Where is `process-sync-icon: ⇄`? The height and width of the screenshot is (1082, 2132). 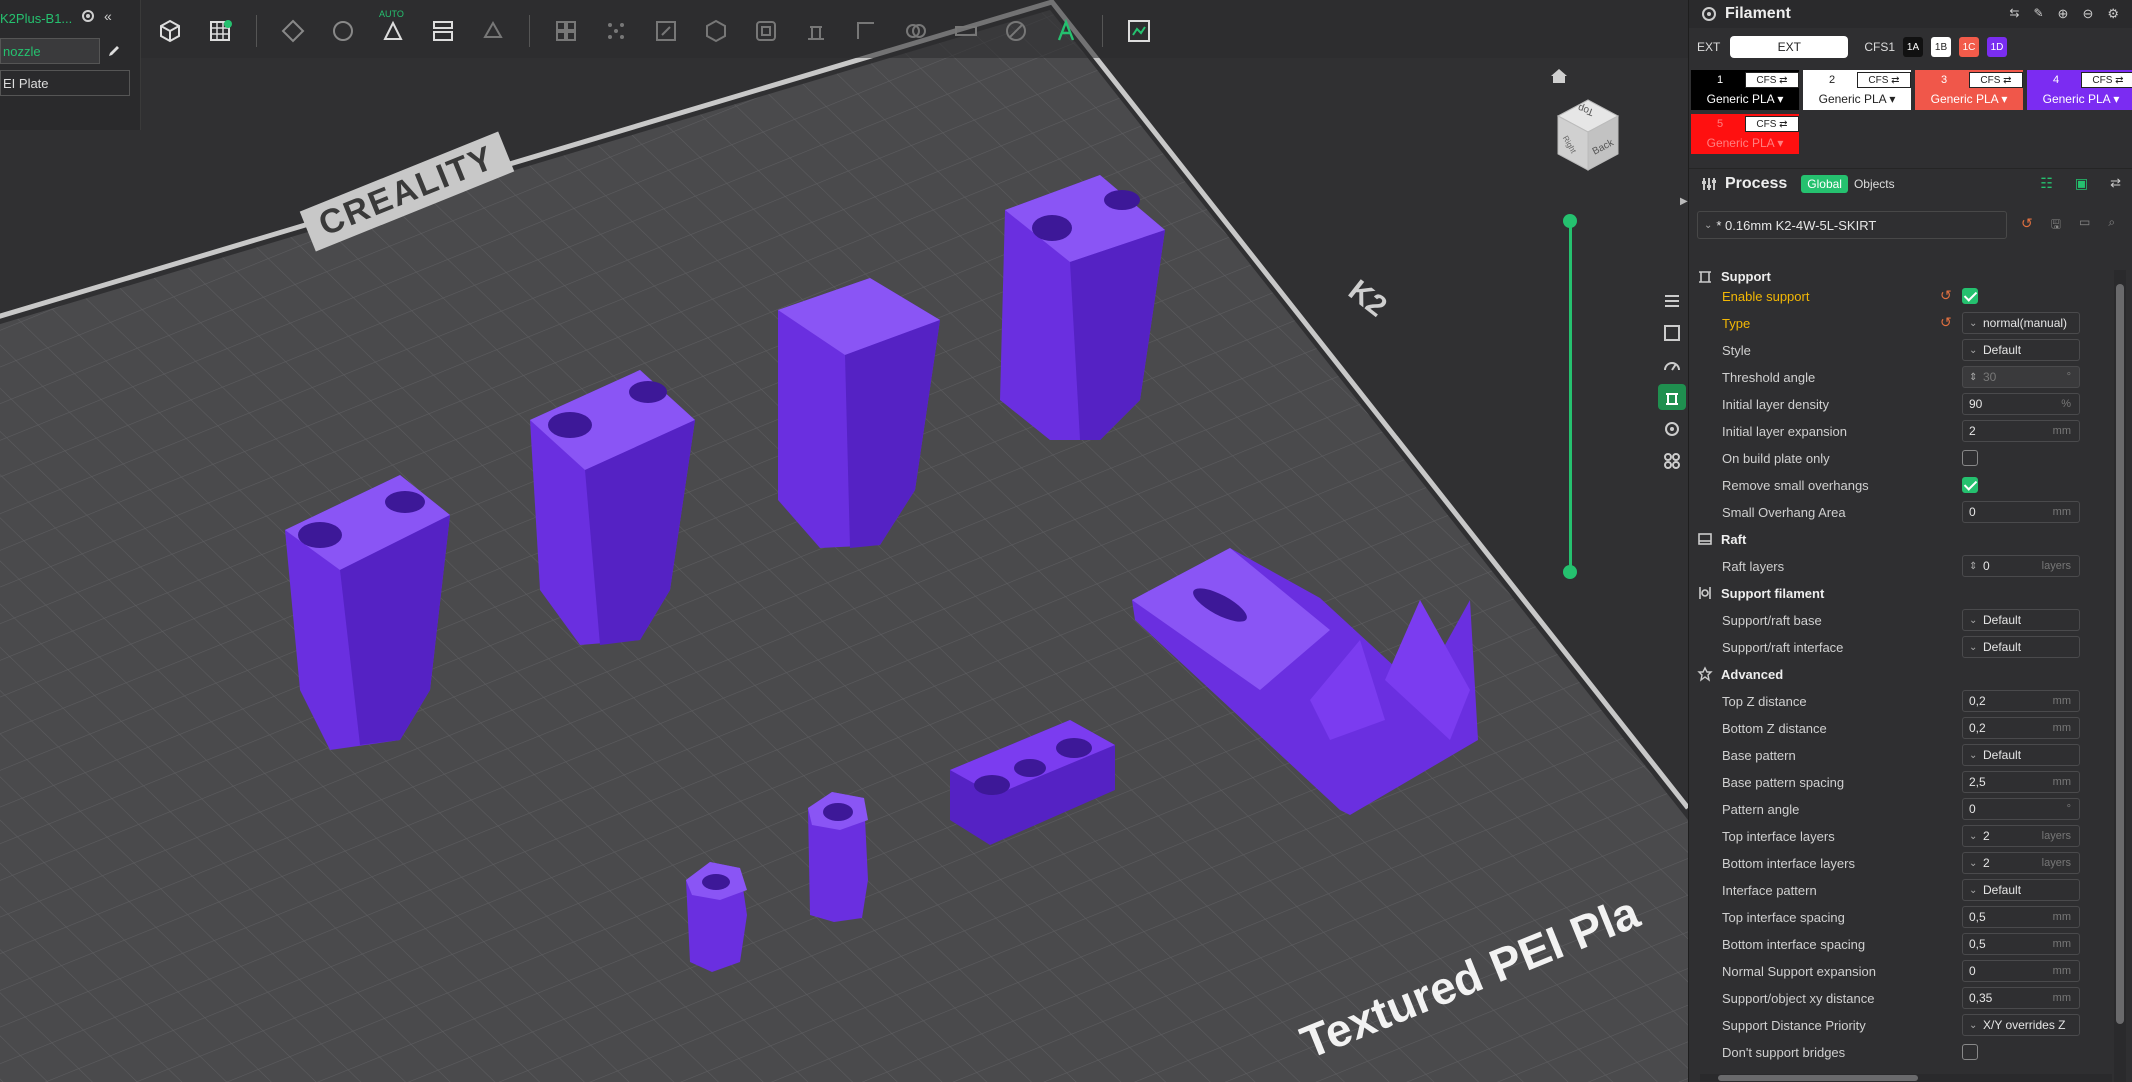 process-sync-icon: ⇄ is located at coordinates (2115, 183).